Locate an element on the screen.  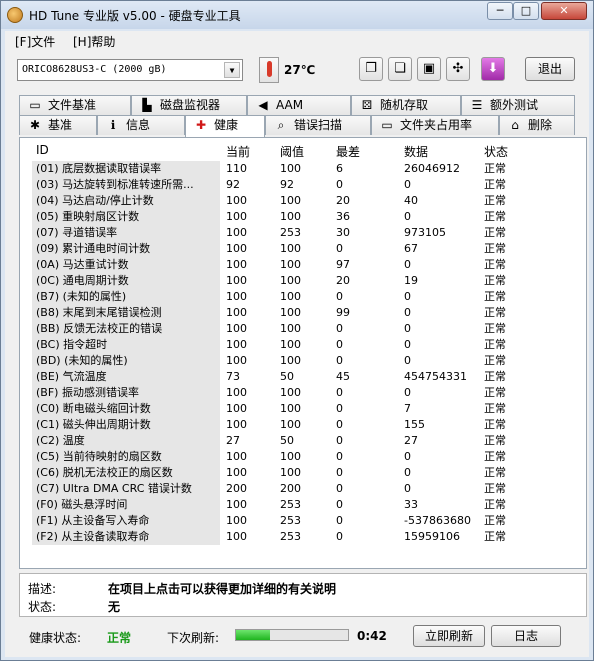
download-button: ⬇ is located at coordinates (493, 69).